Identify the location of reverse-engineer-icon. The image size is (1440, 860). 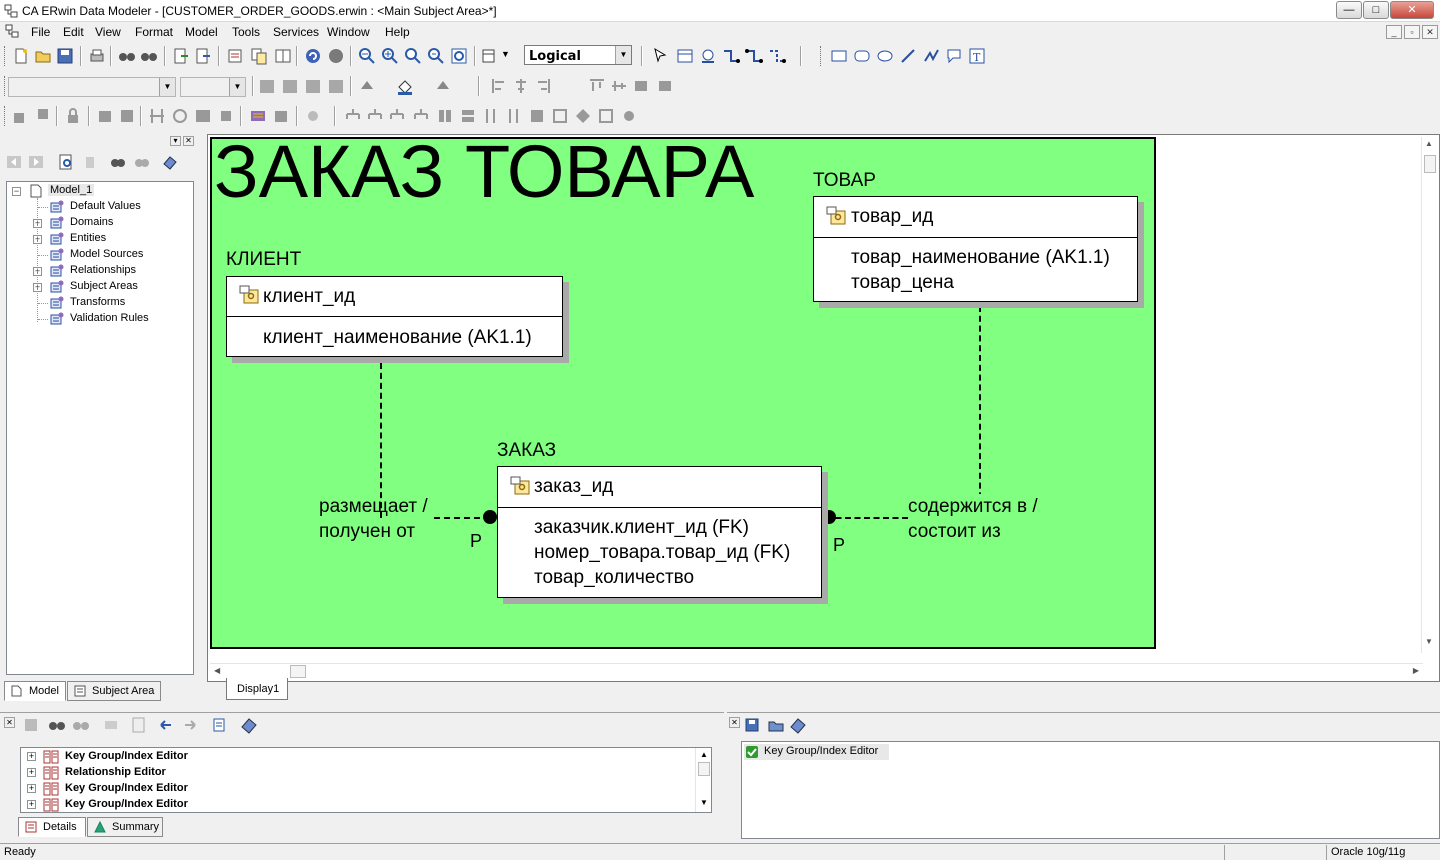
(43, 116).